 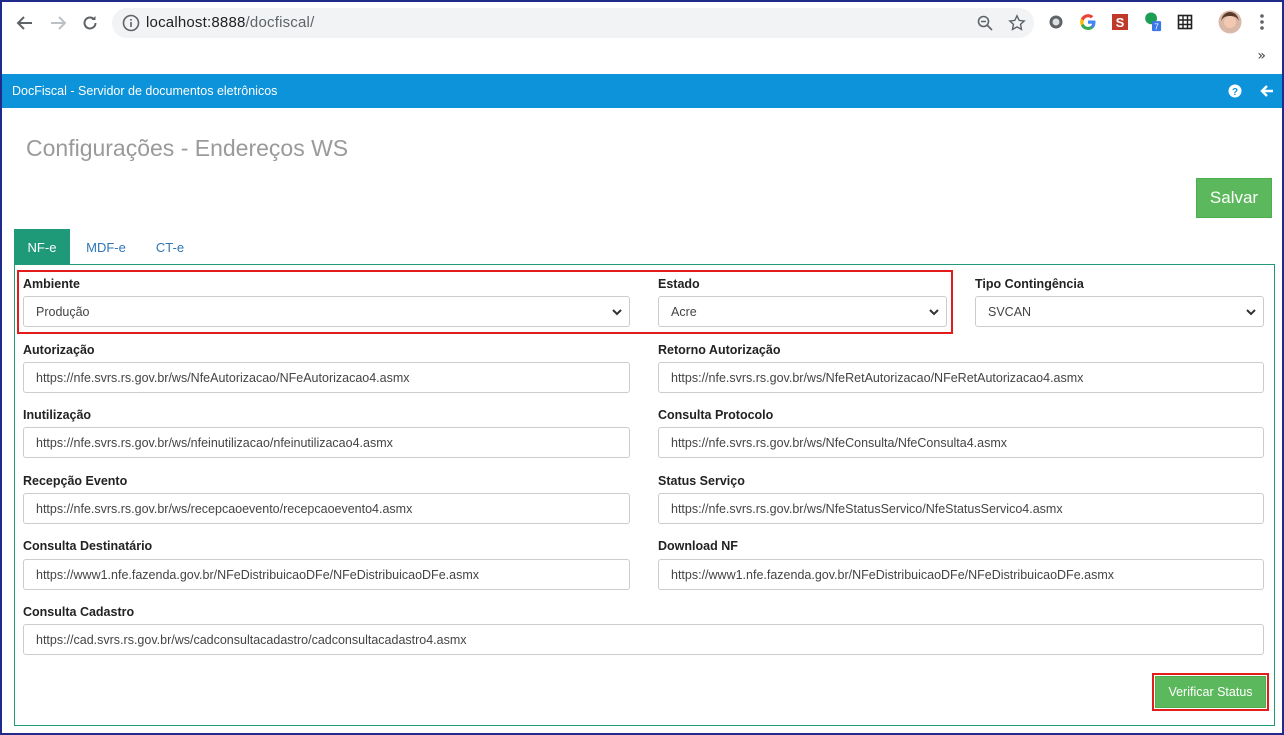 I want to click on help-icon: ?, so click(x=1235, y=91).